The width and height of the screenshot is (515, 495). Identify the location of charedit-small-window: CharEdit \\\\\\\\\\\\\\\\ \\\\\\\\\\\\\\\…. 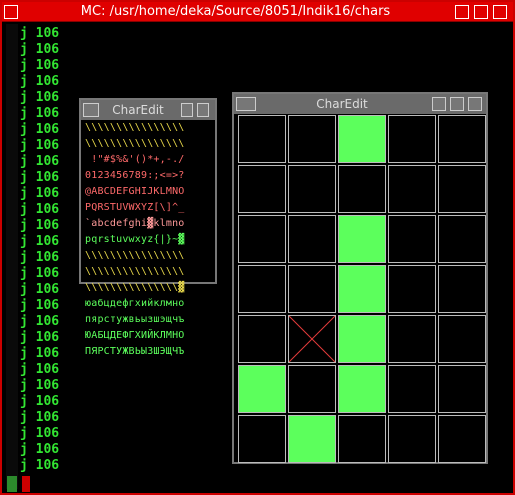
(148, 227).